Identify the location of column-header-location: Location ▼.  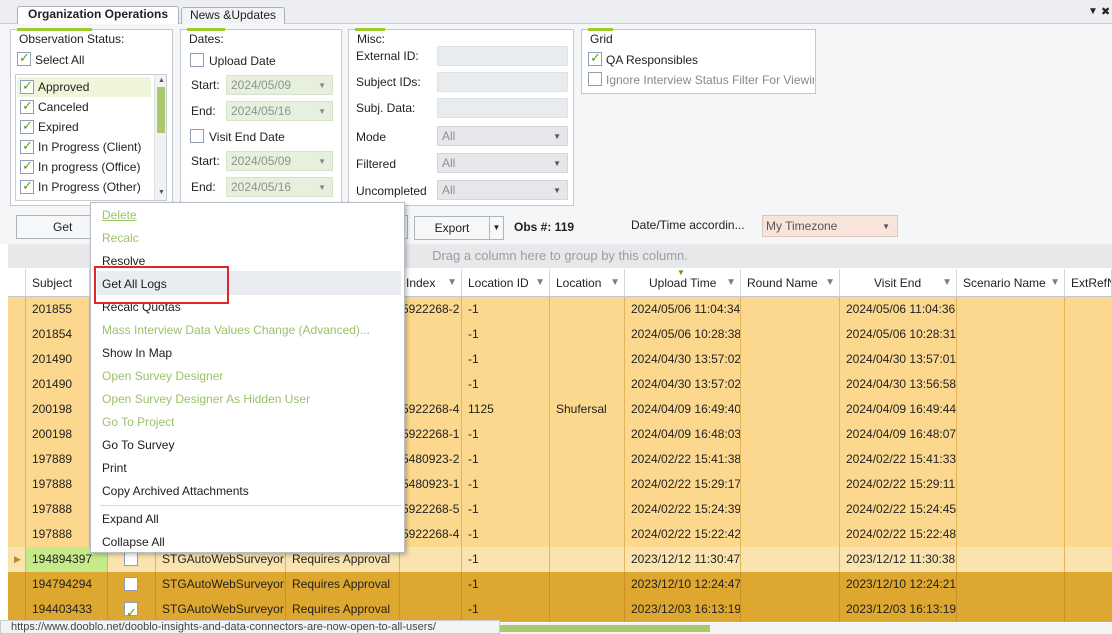
(587, 283).